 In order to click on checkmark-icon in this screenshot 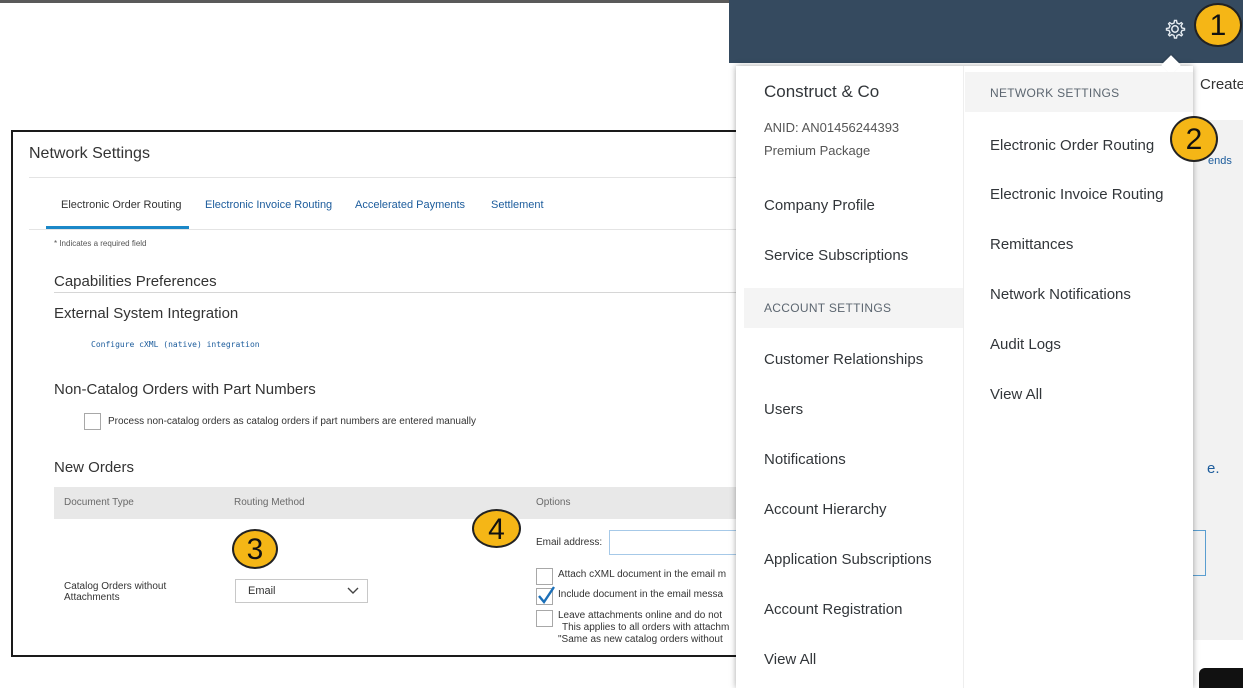, I will do `click(546, 597)`.